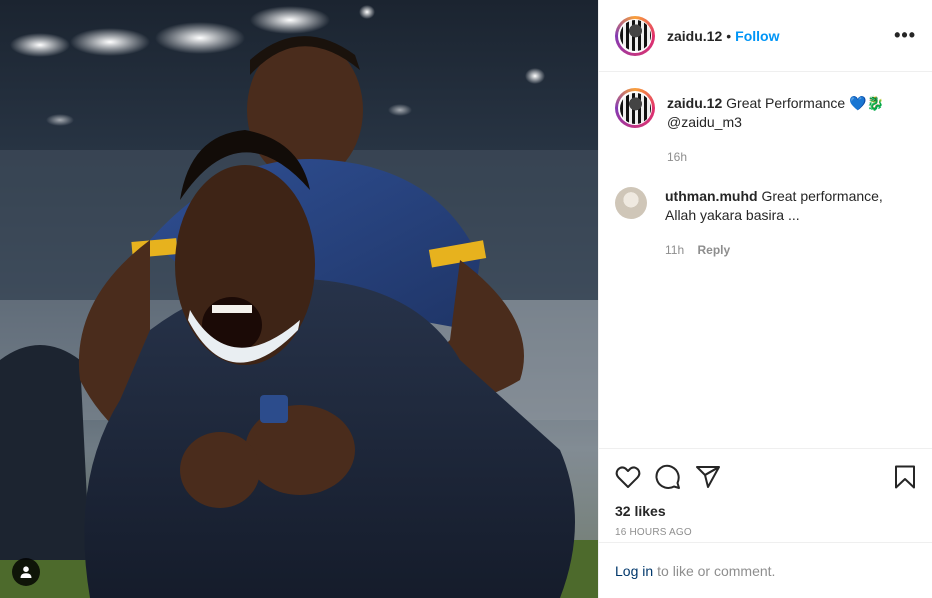 The width and height of the screenshot is (932, 598). Describe the element at coordinates (634, 571) in the screenshot. I see `login-link: Log in` at that location.